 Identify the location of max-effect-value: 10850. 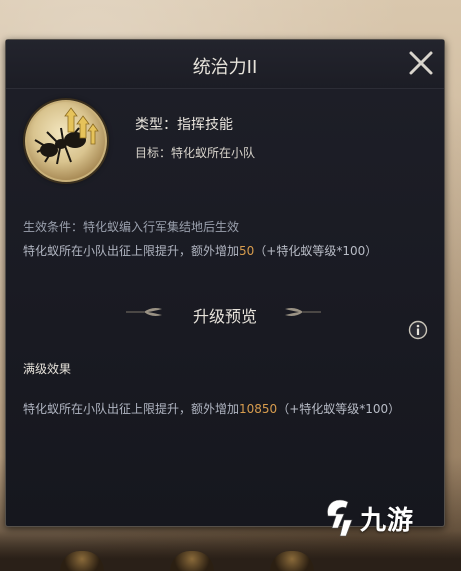
(258, 409).